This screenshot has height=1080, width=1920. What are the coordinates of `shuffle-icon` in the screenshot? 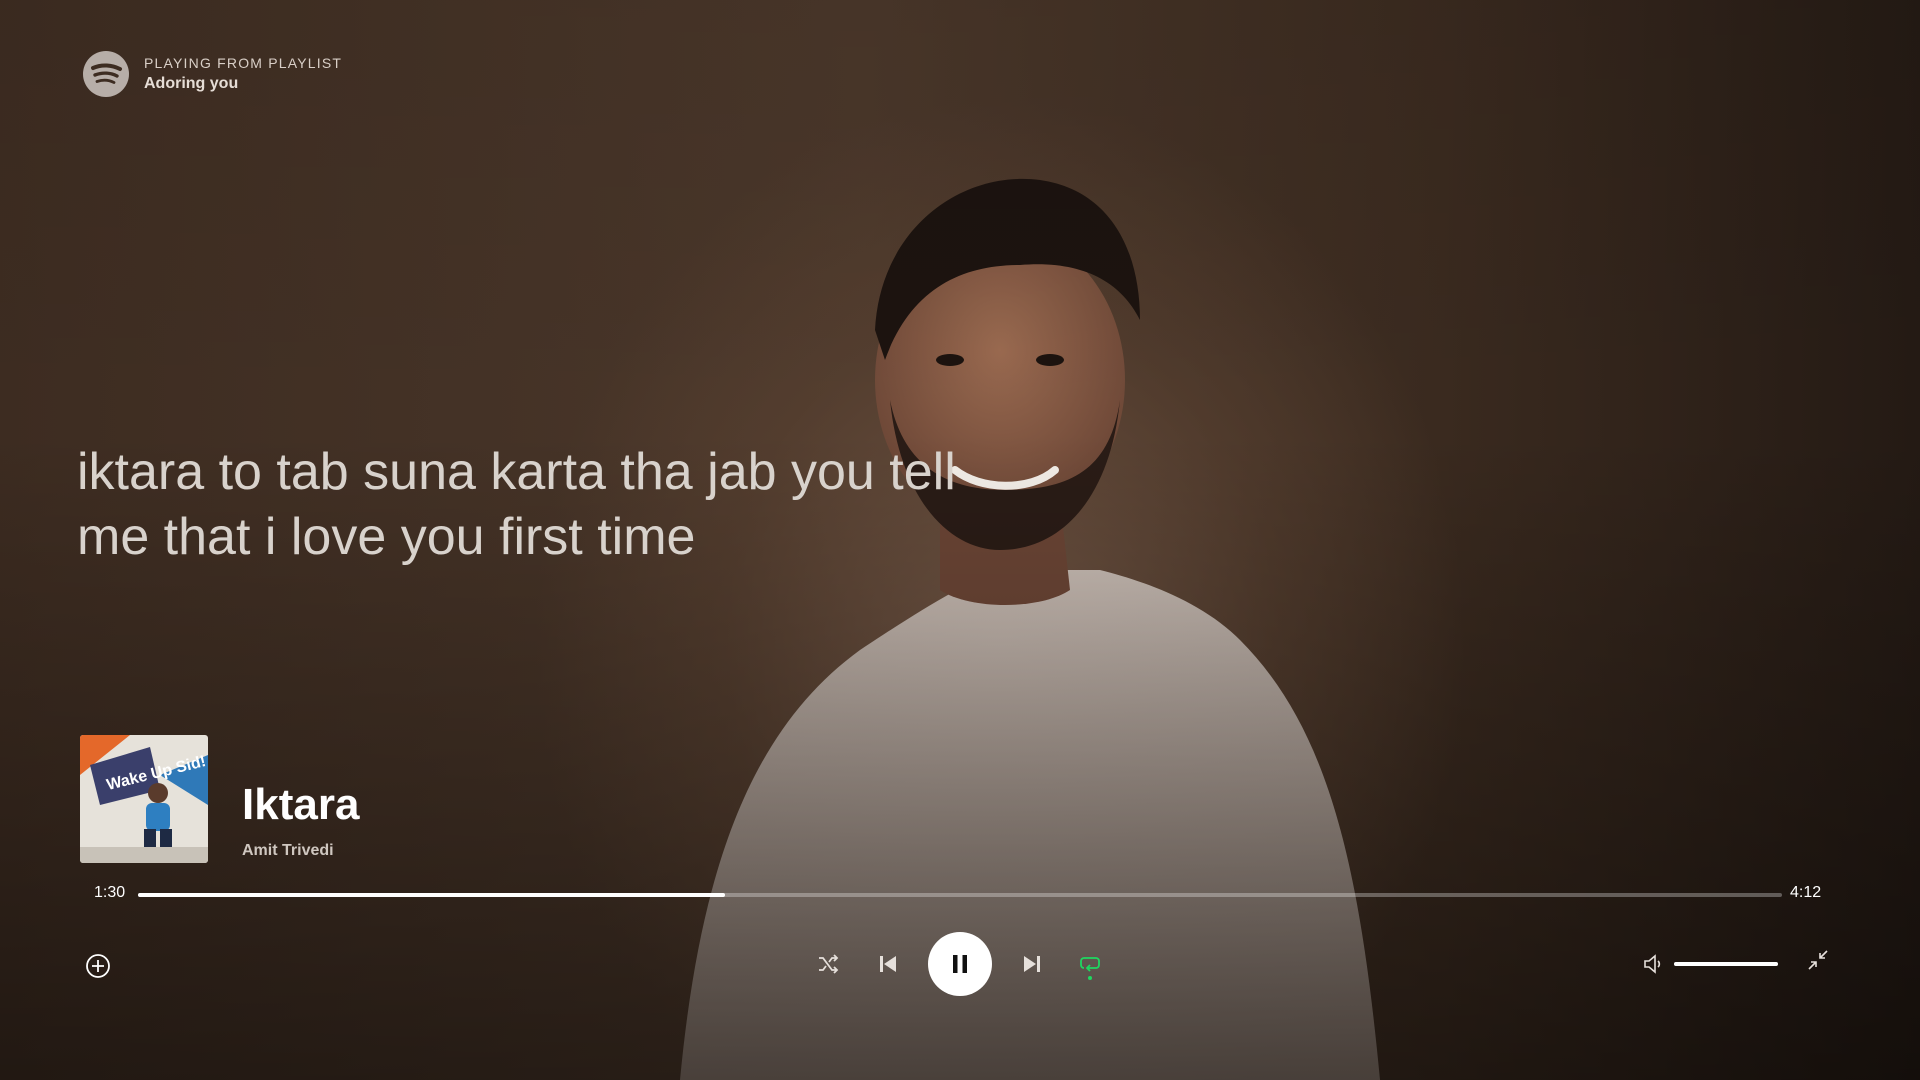 It's located at (829, 964).